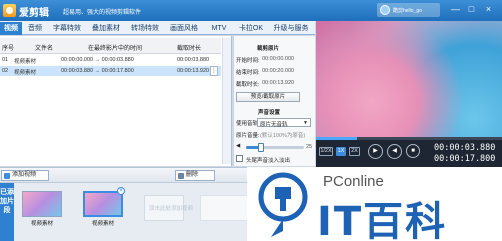 The width and height of the screenshot is (502, 241). Describe the element at coordinates (102, 13) in the screenshot. I see `app-slogan: 超易用、强大的视频剪辑软件` at that location.